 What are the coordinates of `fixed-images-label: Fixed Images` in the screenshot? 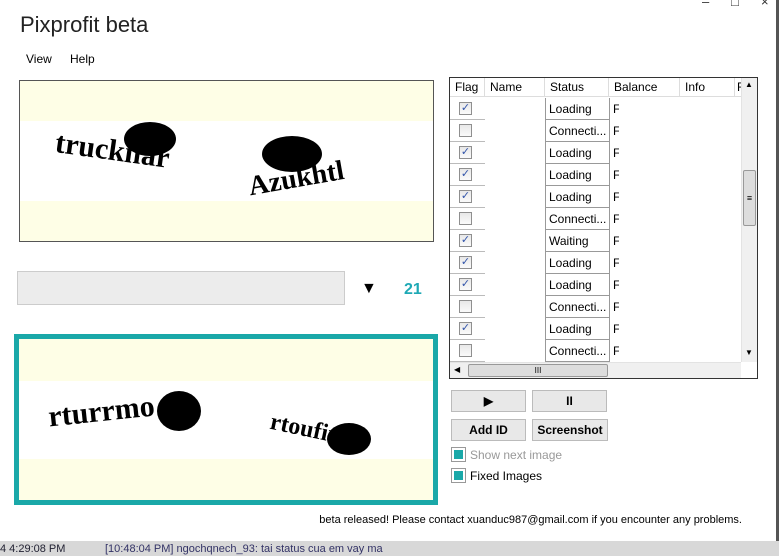 It's located at (506, 476).